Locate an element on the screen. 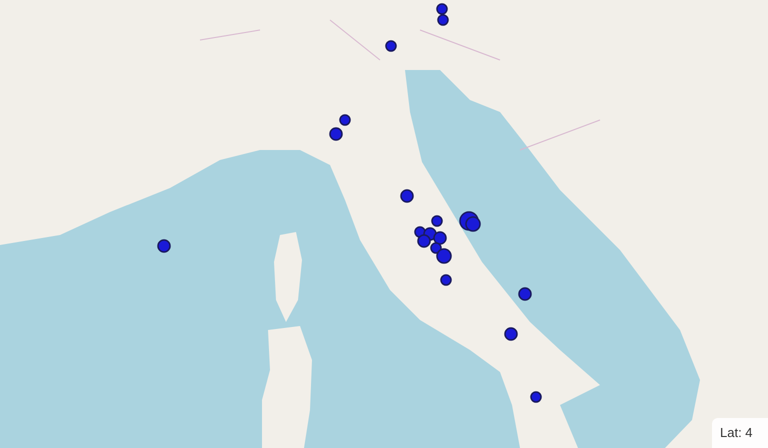 The image size is (768, 448). coordinates-readout: Lat: 4 is located at coordinates (740, 433).